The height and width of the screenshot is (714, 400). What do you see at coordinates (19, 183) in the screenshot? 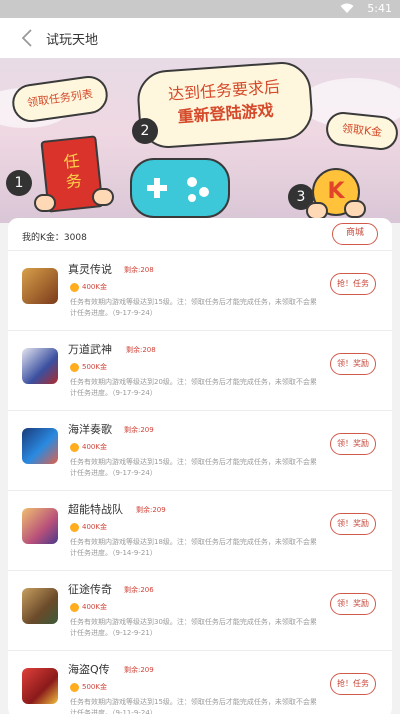
I see `step1-number: 1` at bounding box center [19, 183].